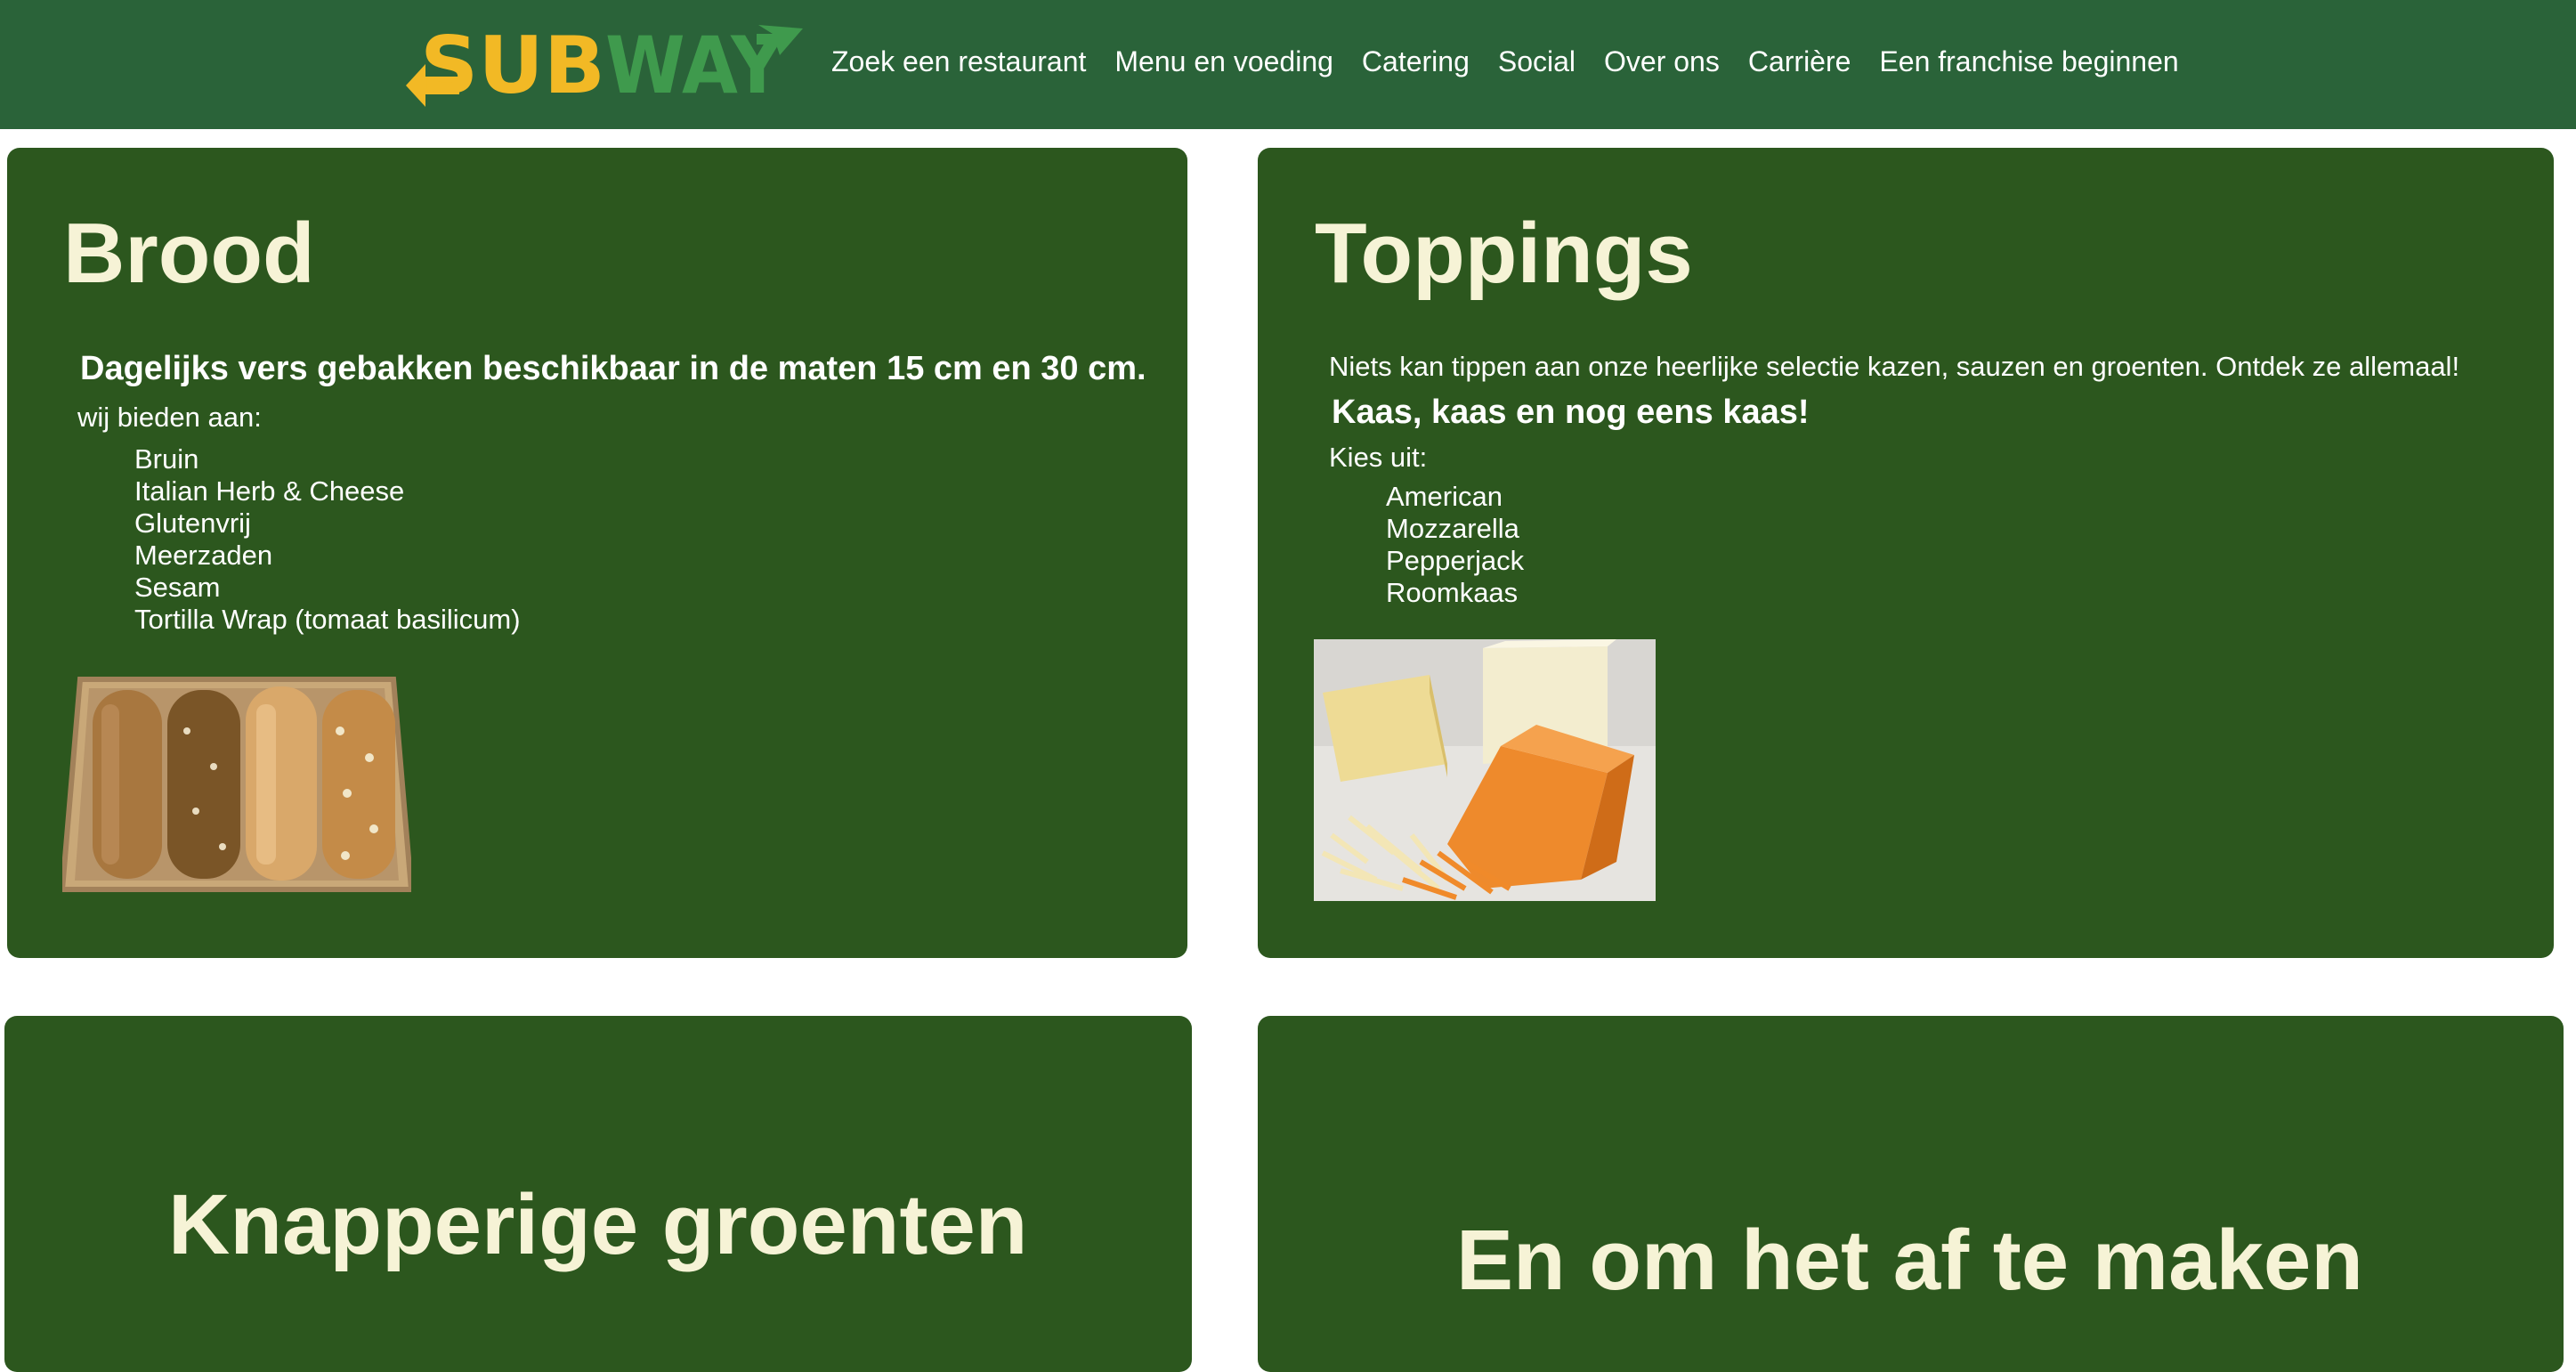 The image size is (2576, 1372). I want to click on subway-logo-graphic: SUB WAY, so click(604, 65).